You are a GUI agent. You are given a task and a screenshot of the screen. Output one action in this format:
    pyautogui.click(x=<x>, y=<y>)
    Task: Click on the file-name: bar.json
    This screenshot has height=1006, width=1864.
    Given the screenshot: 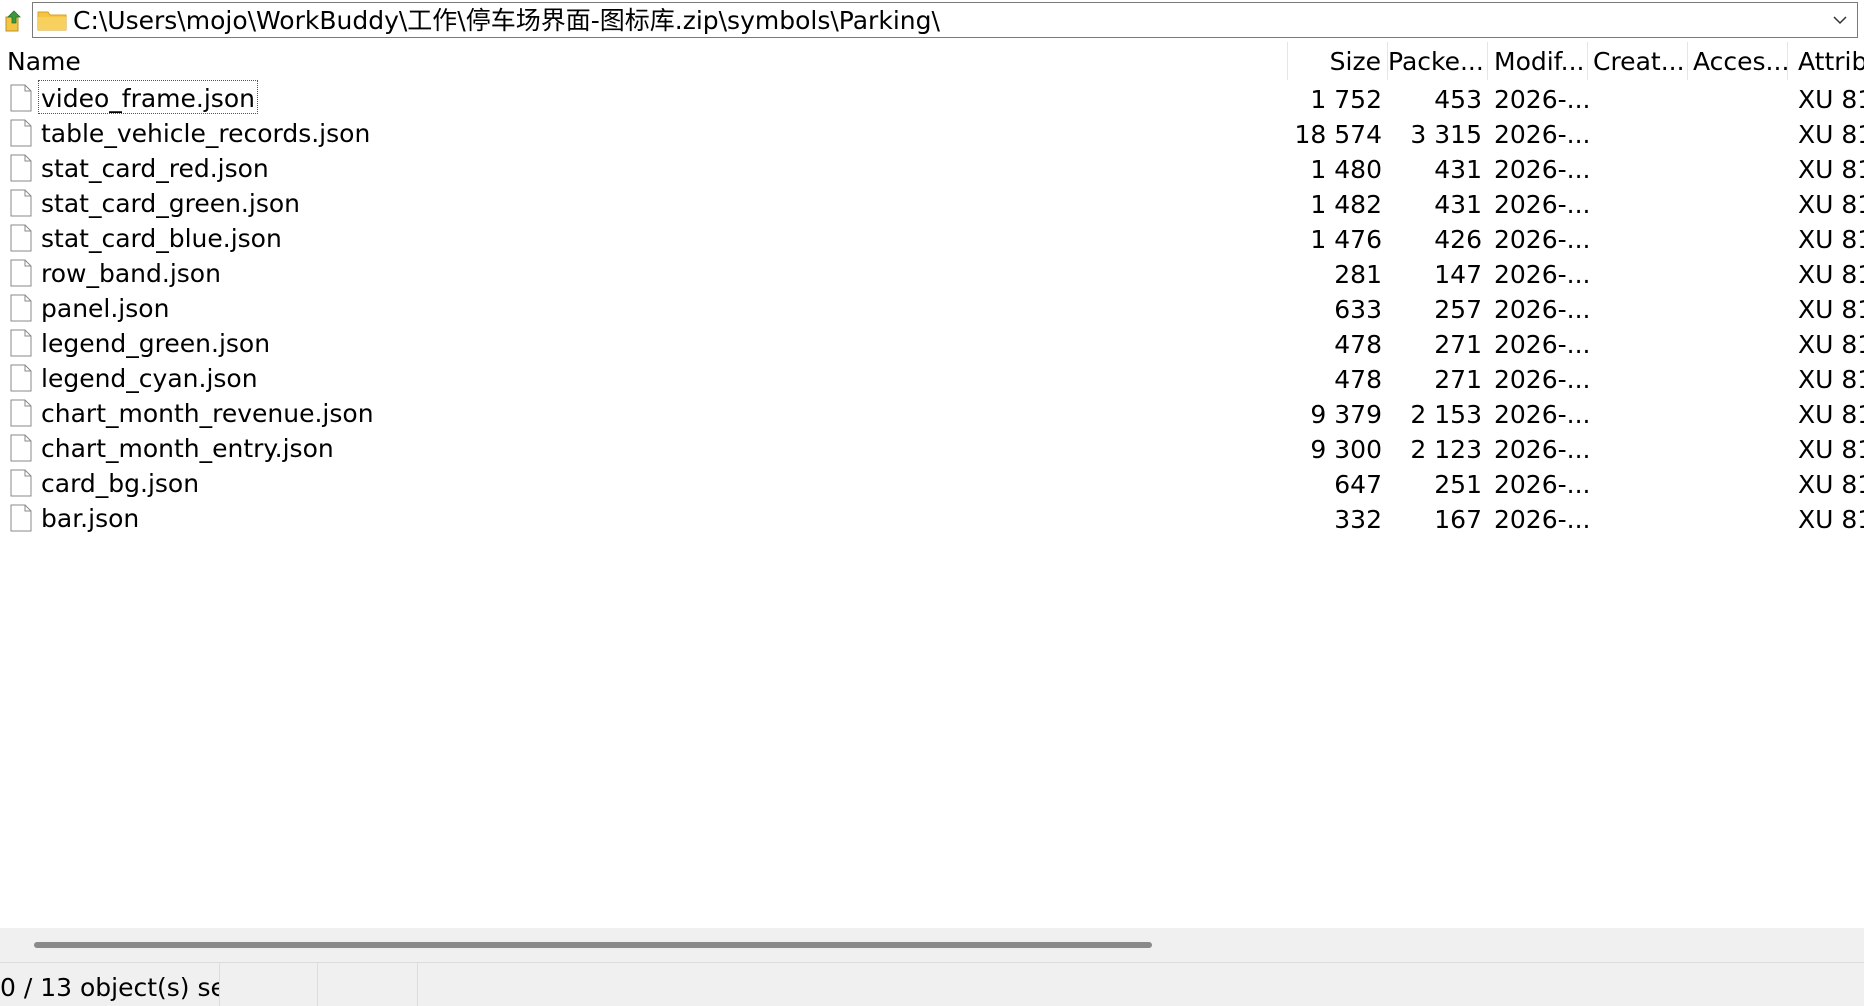 What is the action you would take?
    pyautogui.click(x=90, y=518)
    